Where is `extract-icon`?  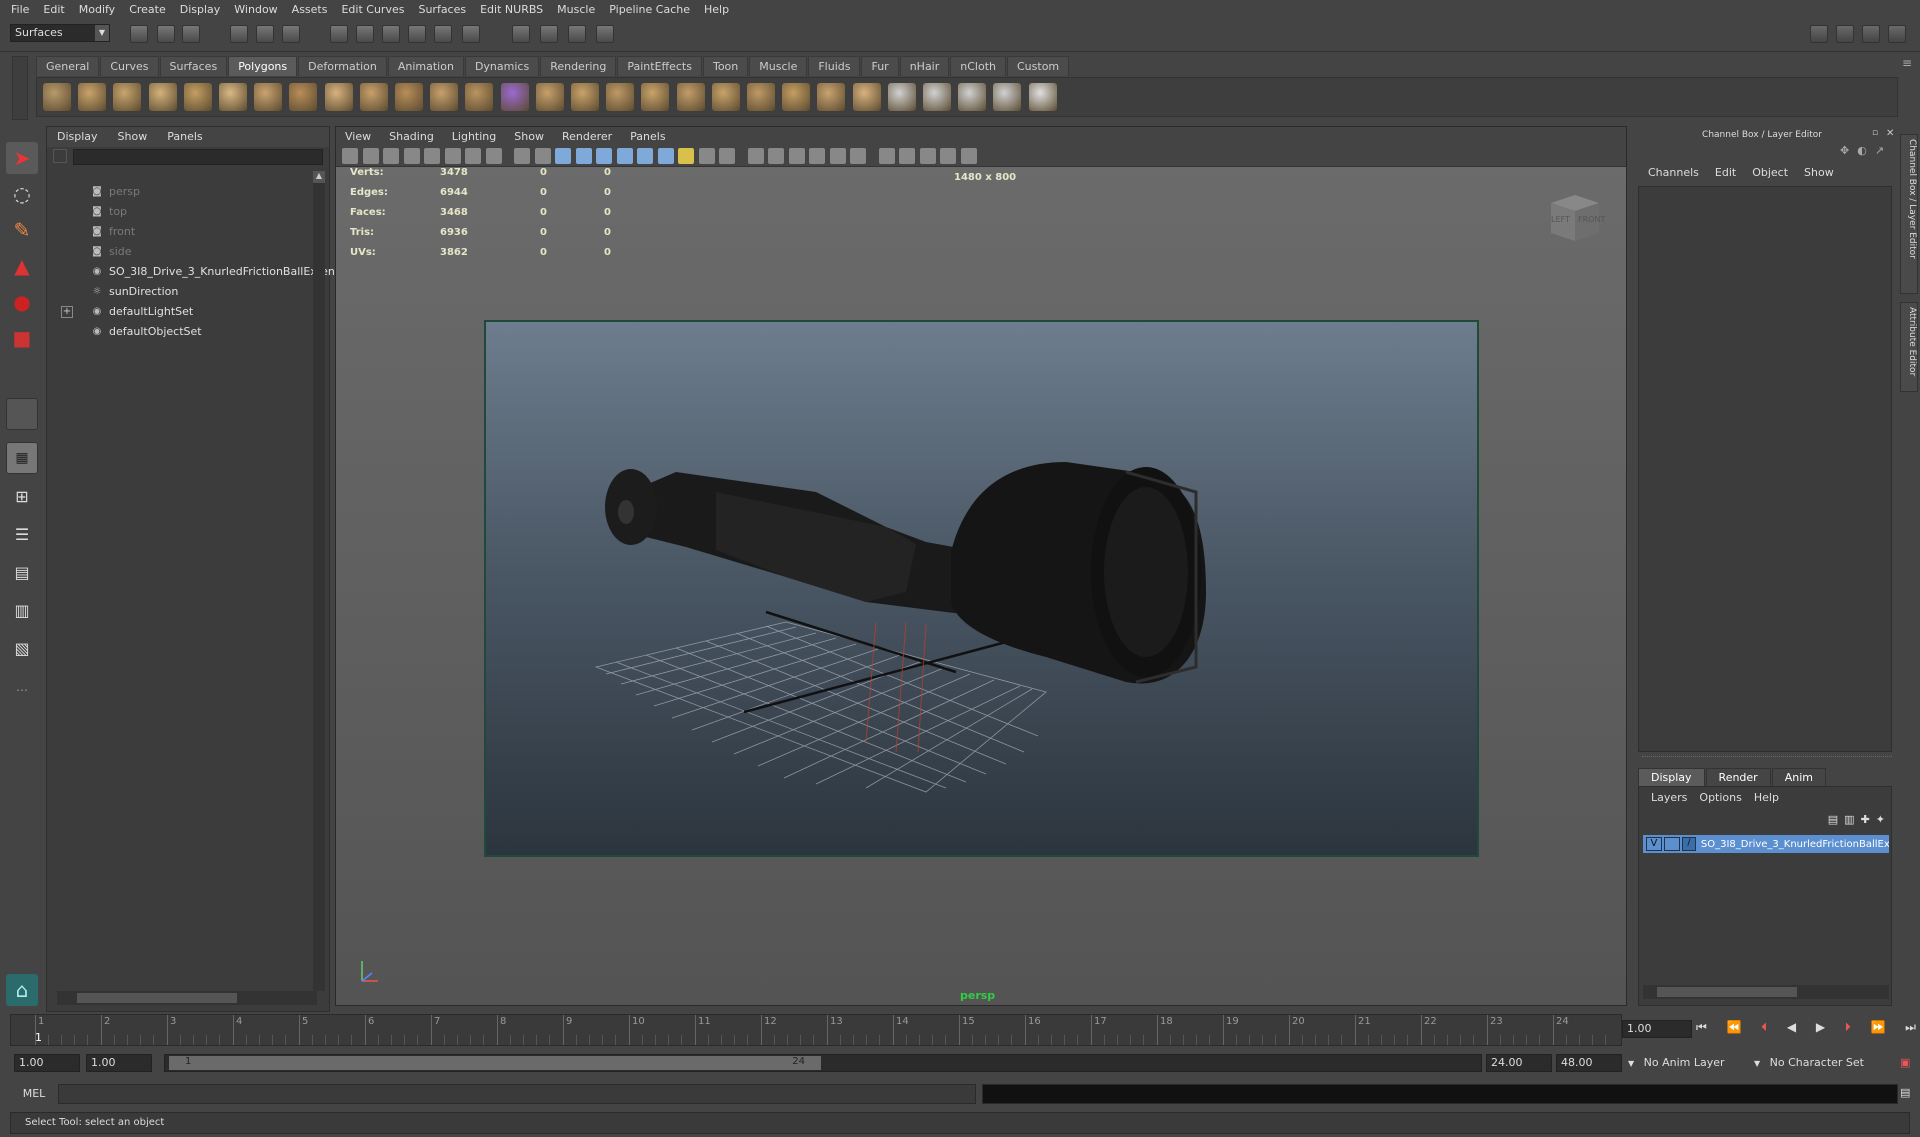 extract-icon is located at coordinates (479, 97).